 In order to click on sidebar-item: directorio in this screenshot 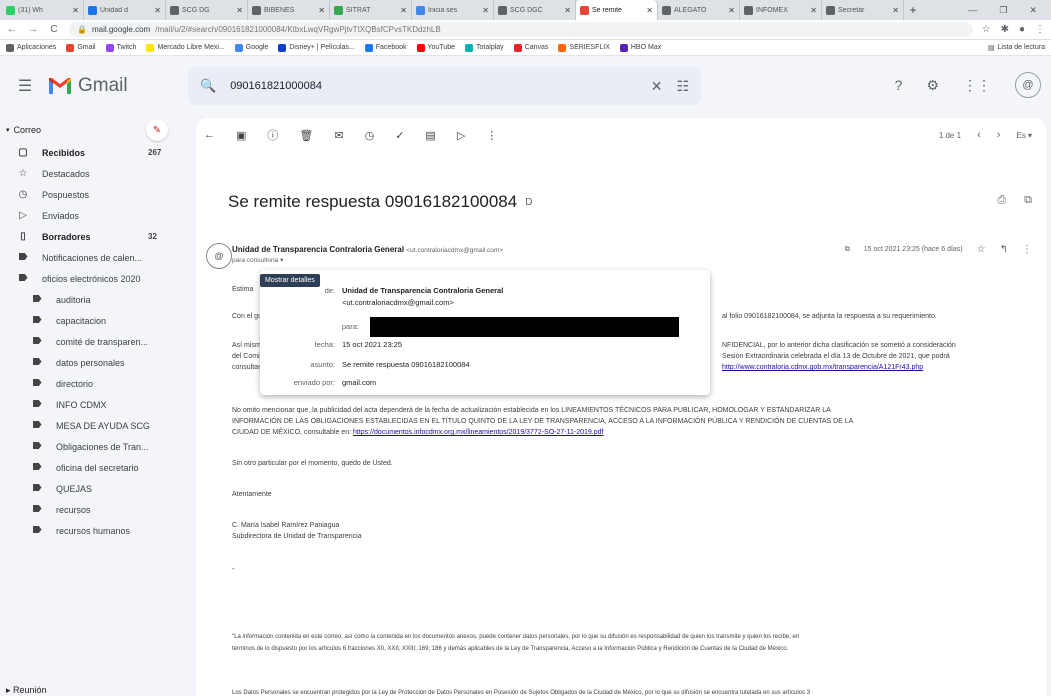, I will do `click(95, 383)`.